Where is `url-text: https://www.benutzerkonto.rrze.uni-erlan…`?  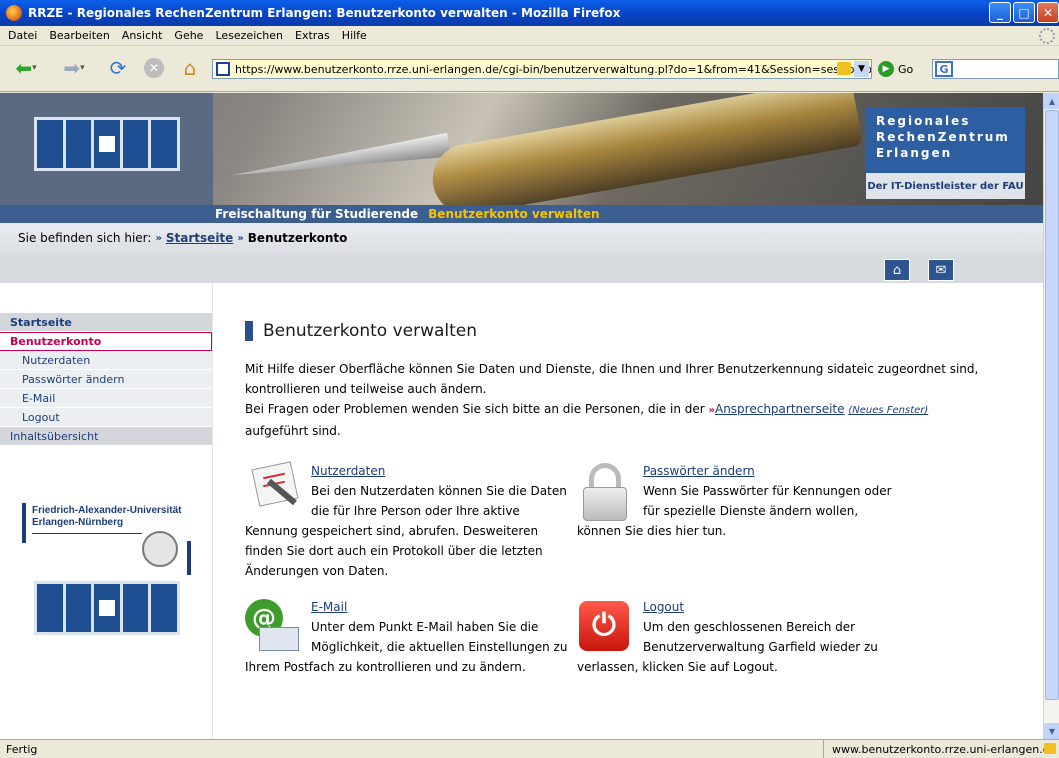
url-text: https://www.benutzerkonto.rrze.uni-erlan… is located at coordinates (553, 69).